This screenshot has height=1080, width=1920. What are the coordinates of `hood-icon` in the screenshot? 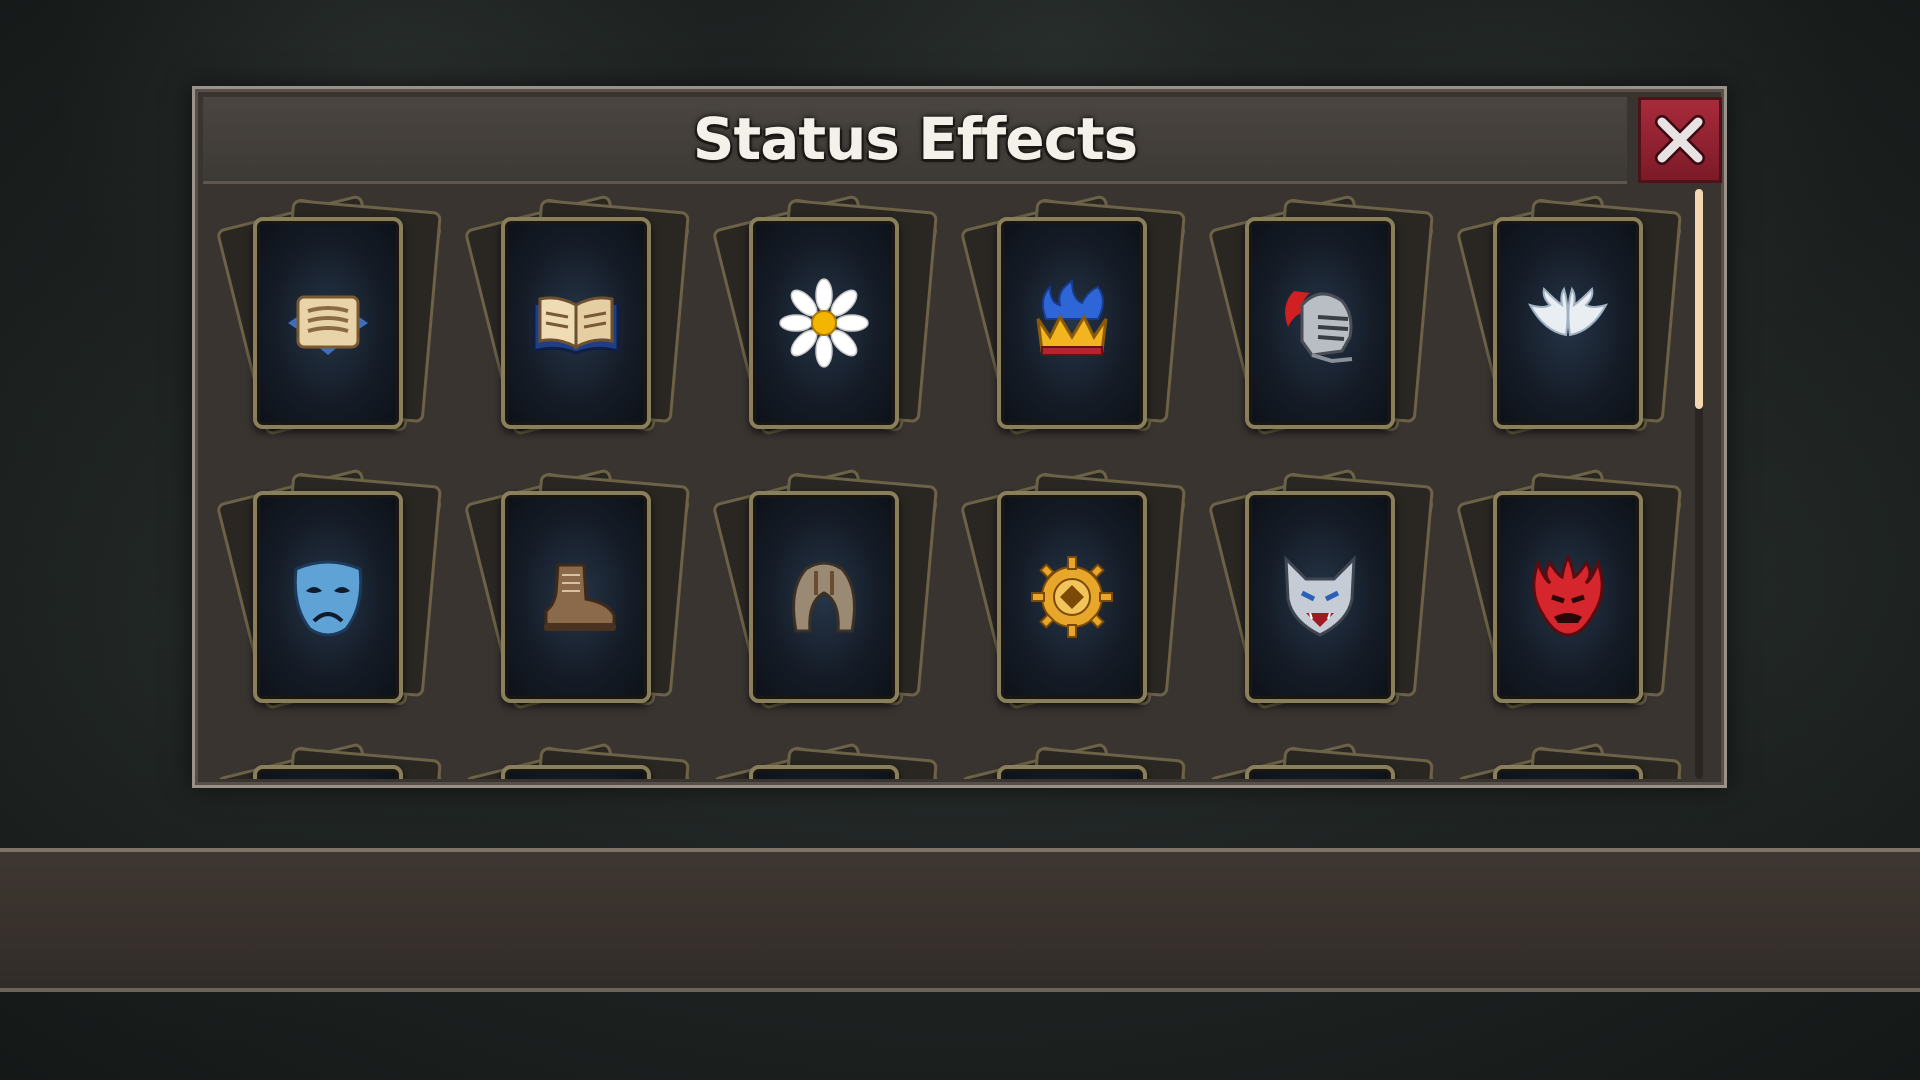 It's located at (824, 597).